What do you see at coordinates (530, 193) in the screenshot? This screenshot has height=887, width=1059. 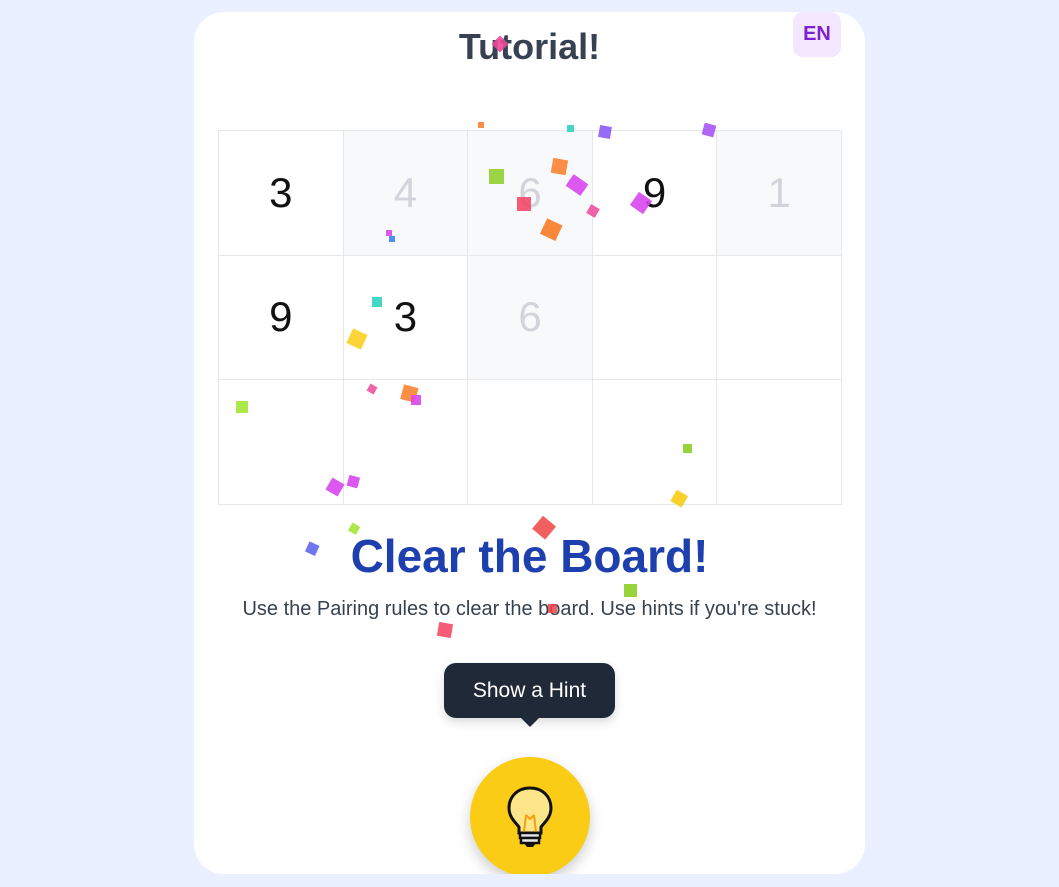 I see `board-cell-r1c3: 6` at bounding box center [530, 193].